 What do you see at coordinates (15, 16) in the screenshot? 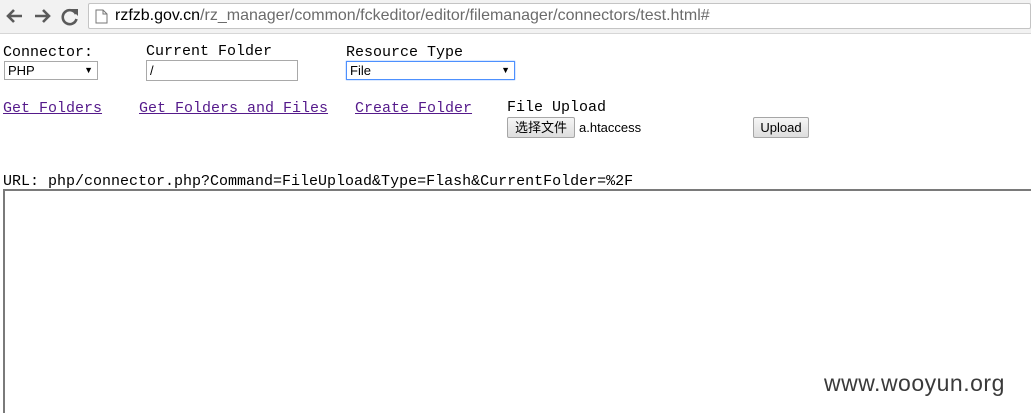
I see `back-arrow-icon` at bounding box center [15, 16].